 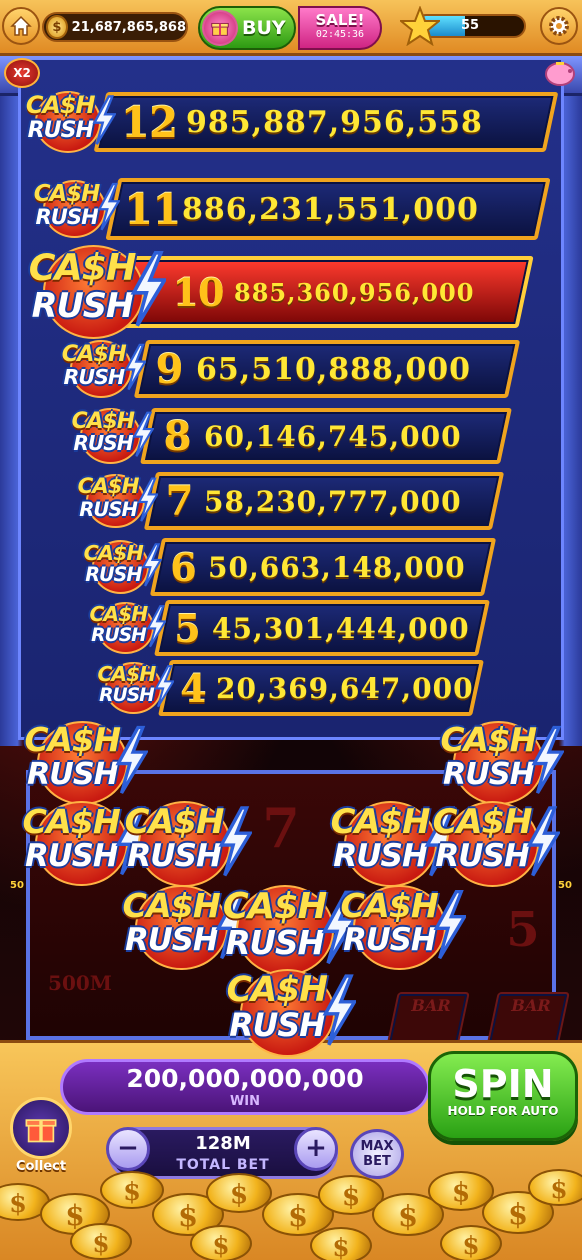 I want to click on piggy-bank-icon, so click(x=560, y=72).